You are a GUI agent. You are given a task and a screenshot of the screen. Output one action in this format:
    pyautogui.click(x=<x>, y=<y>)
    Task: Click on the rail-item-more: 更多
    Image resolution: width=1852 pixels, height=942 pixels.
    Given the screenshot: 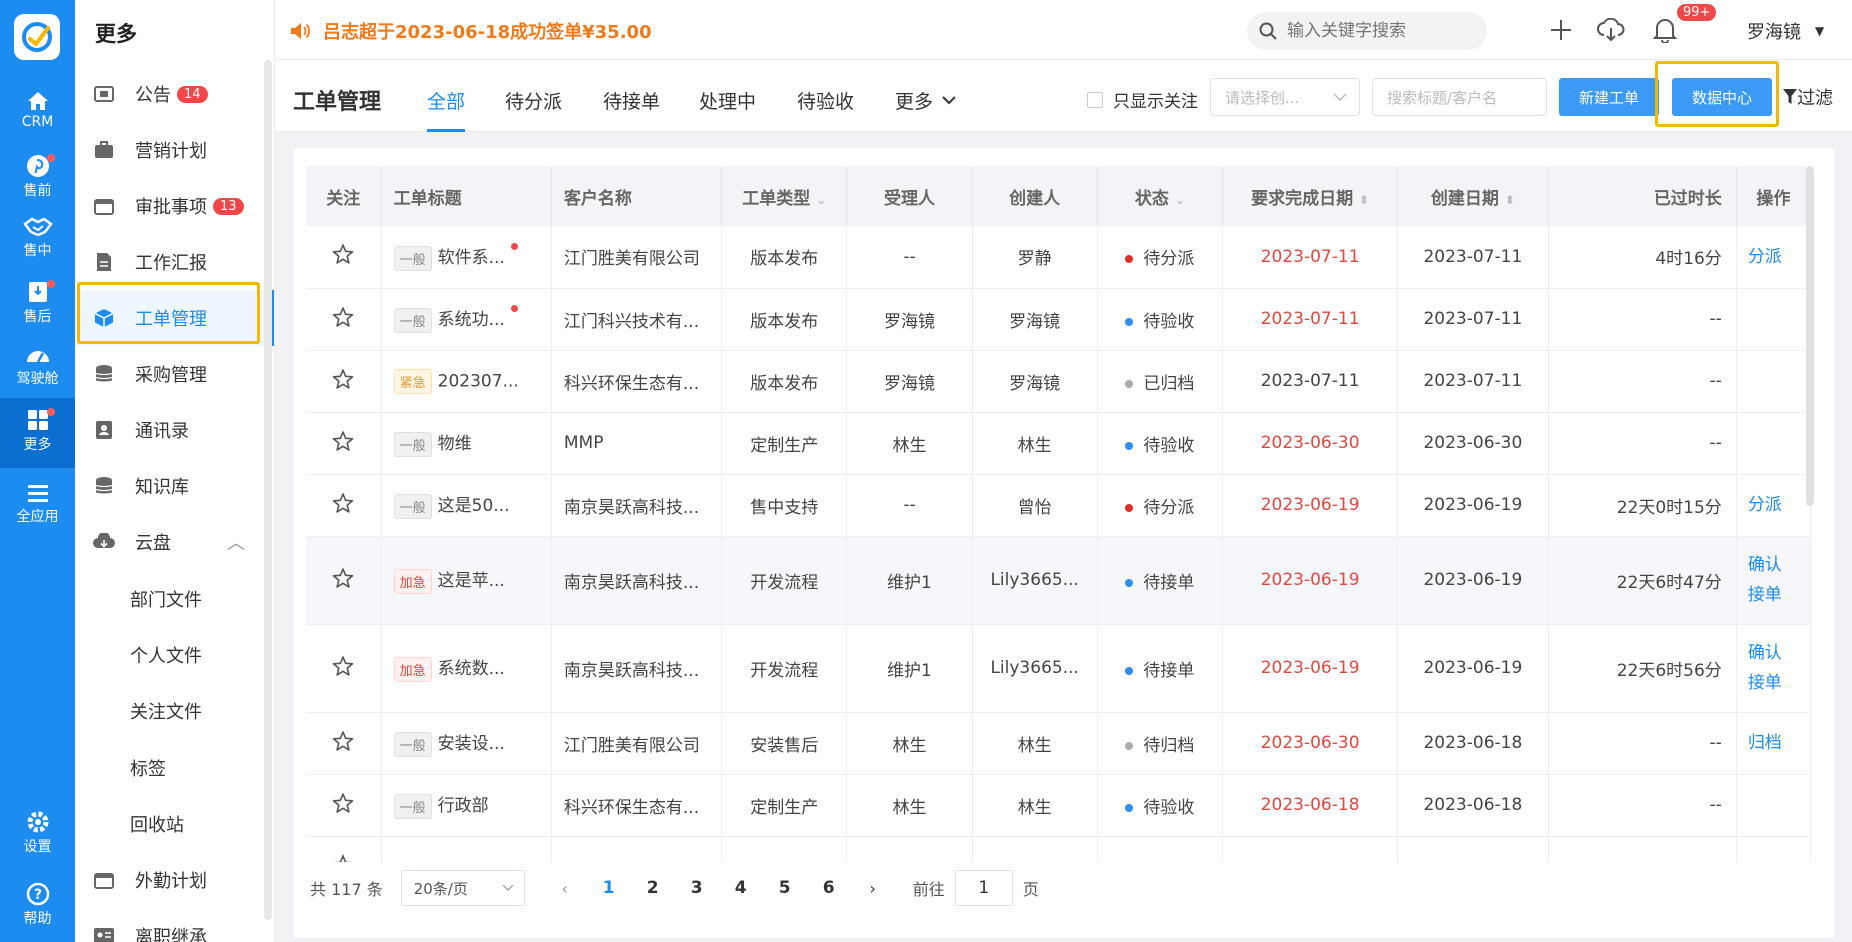 What is the action you would take?
    pyautogui.click(x=37, y=433)
    